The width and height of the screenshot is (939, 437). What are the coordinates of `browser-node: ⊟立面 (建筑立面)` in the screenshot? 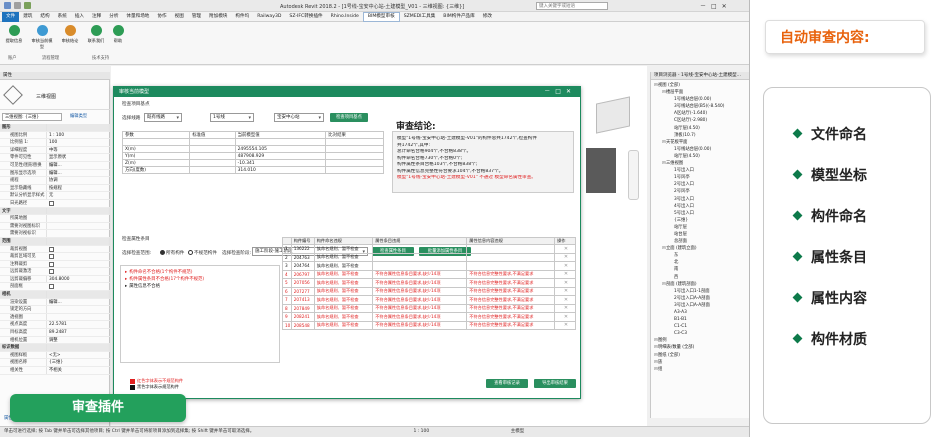 It's located at (700, 248).